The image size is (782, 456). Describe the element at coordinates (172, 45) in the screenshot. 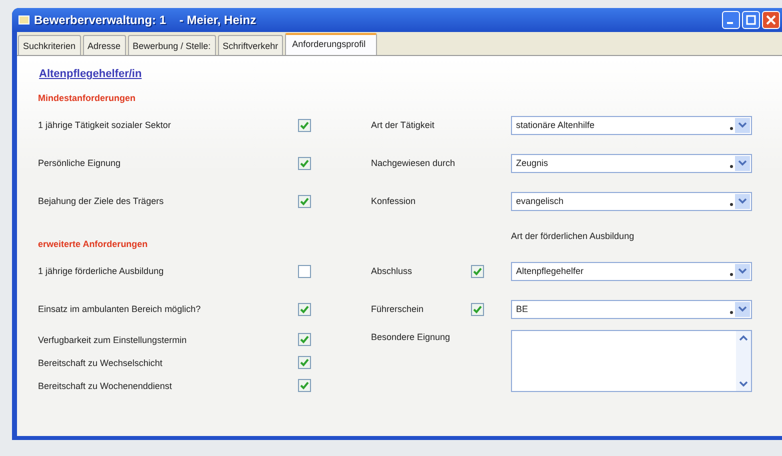

I see `tab: Bewerbung / Stelle:` at that location.